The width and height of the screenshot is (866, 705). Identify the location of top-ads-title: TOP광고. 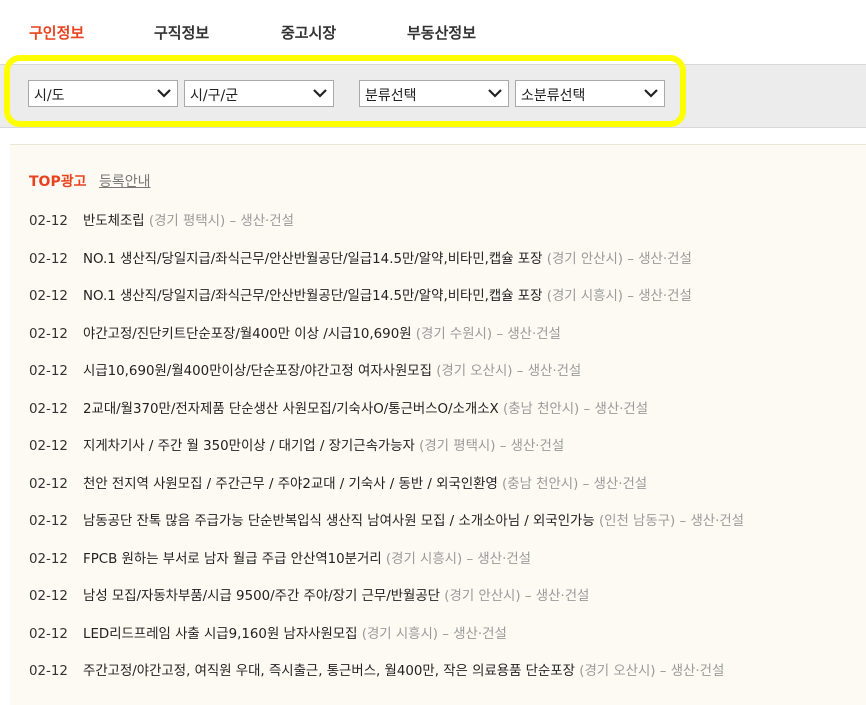
(58, 182).